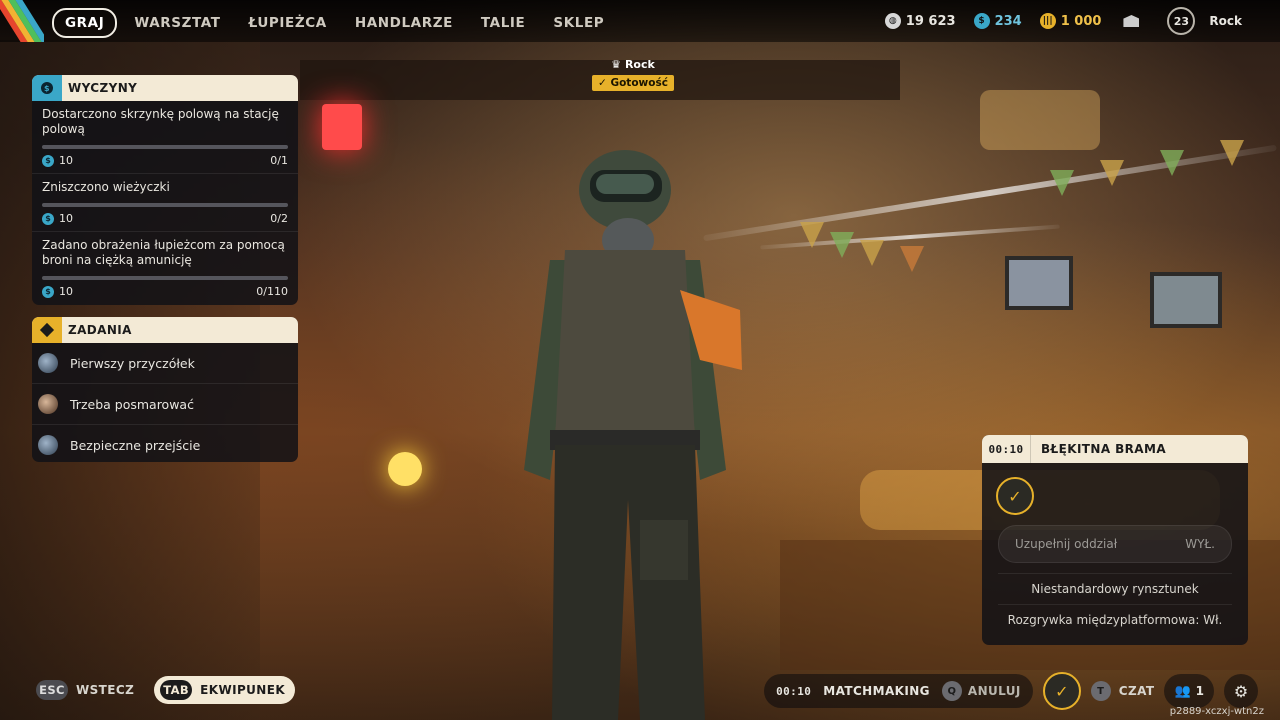  I want to click on tab-traders: HANDLARZE, so click(404, 23).